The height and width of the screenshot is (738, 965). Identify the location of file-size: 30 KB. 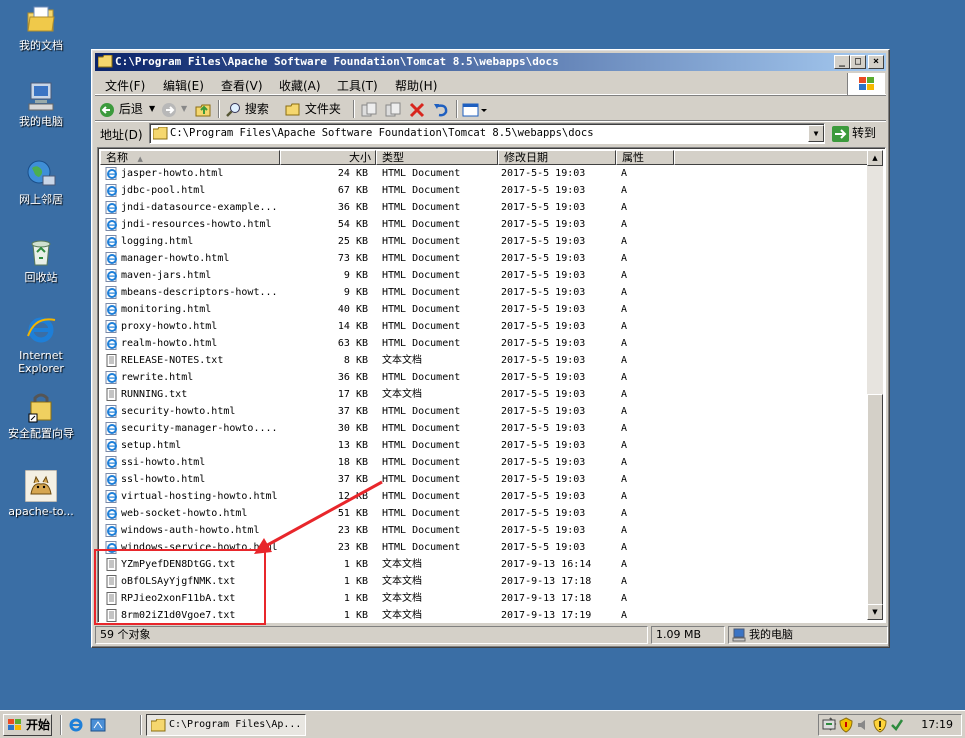
(352, 428).